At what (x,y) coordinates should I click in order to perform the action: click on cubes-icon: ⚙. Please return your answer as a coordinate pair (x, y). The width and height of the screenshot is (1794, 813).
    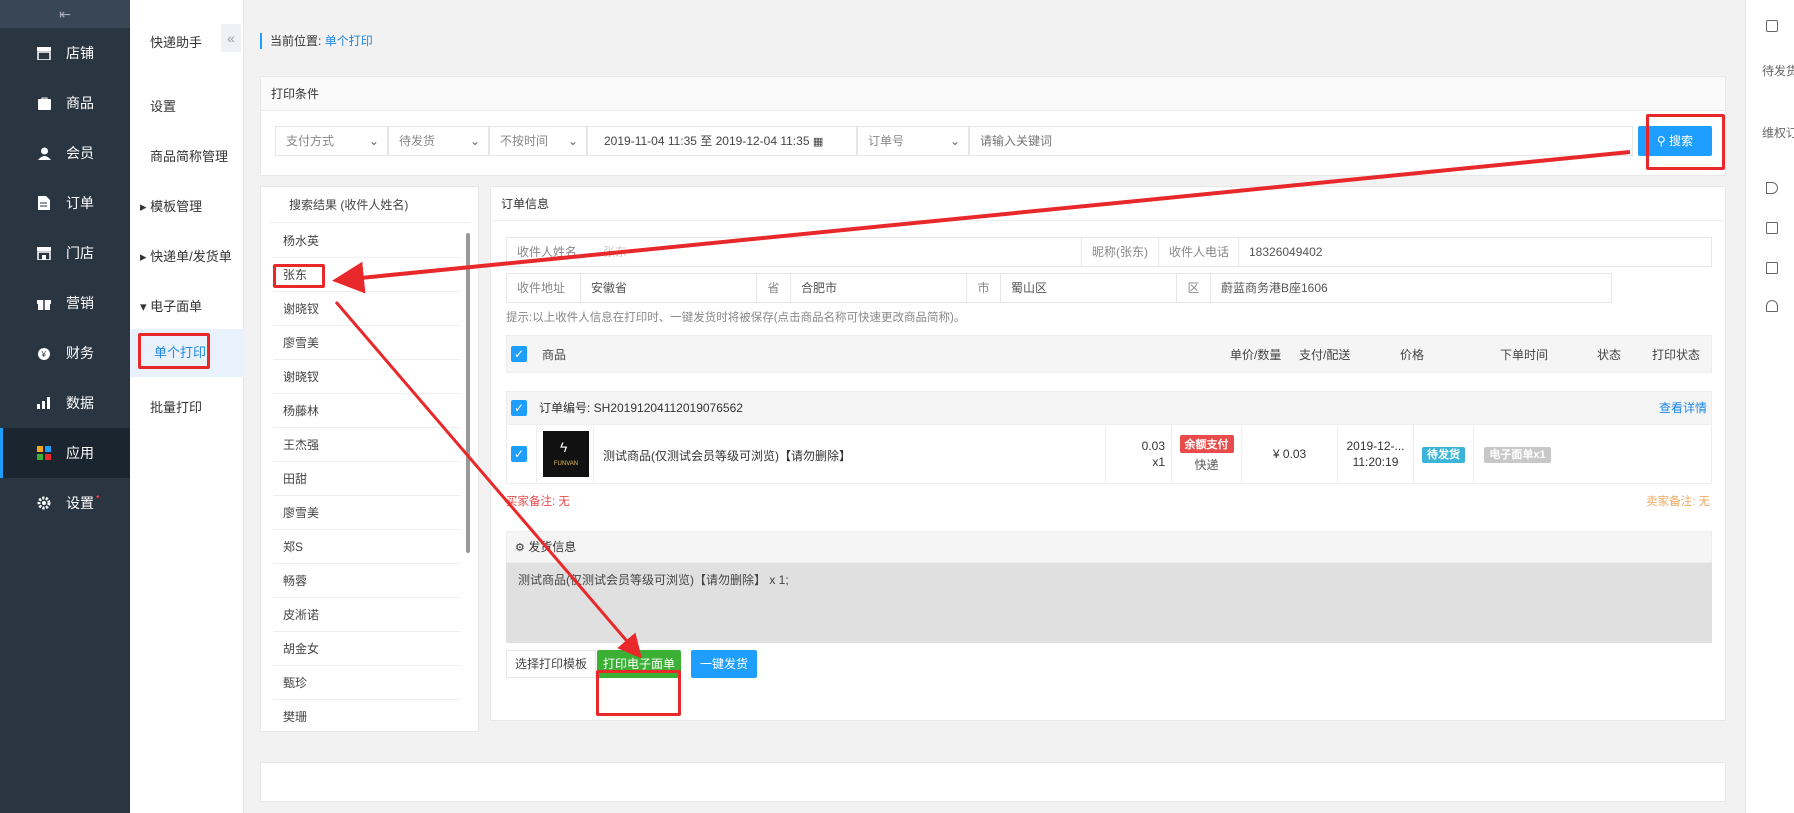
    Looking at the image, I should click on (520, 548).